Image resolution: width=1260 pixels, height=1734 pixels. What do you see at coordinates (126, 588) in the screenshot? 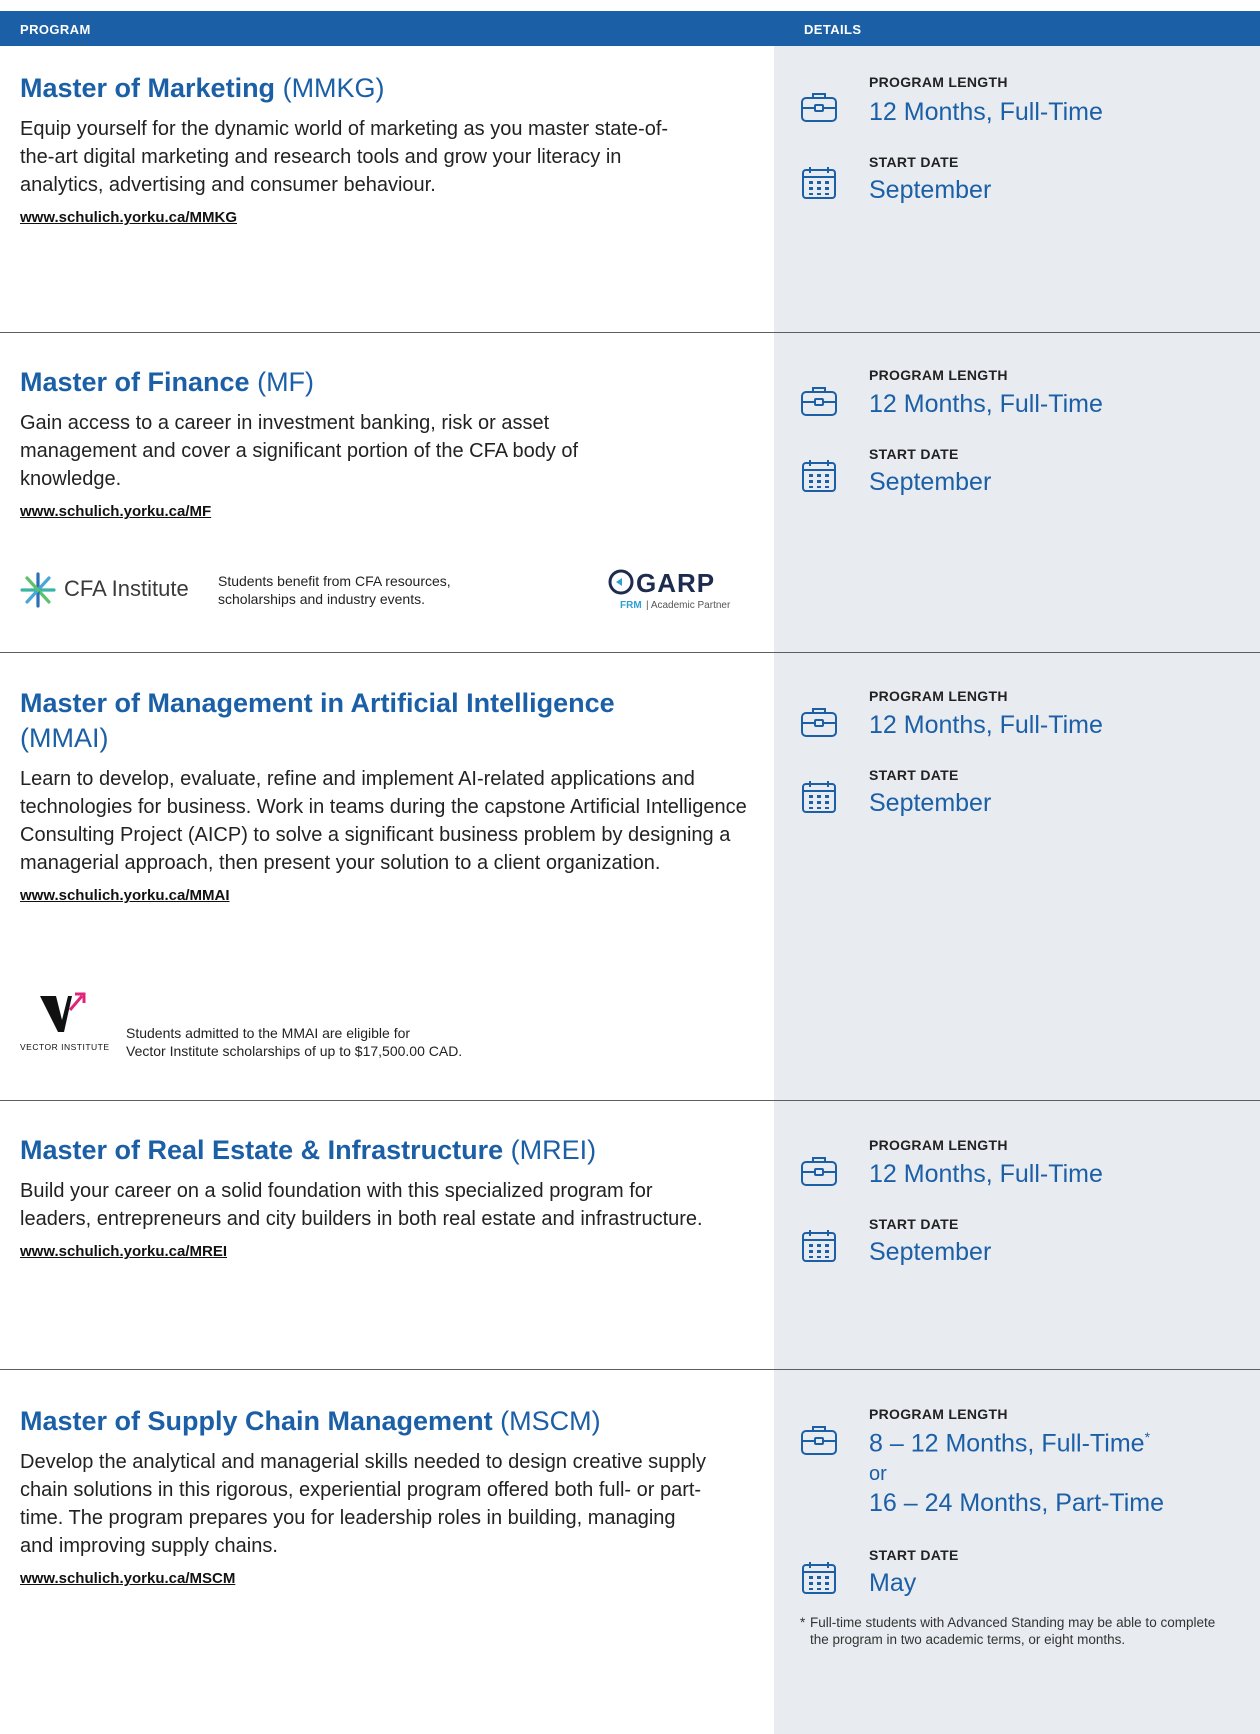
I see `cfa-logo-text: CFA Institute` at bounding box center [126, 588].